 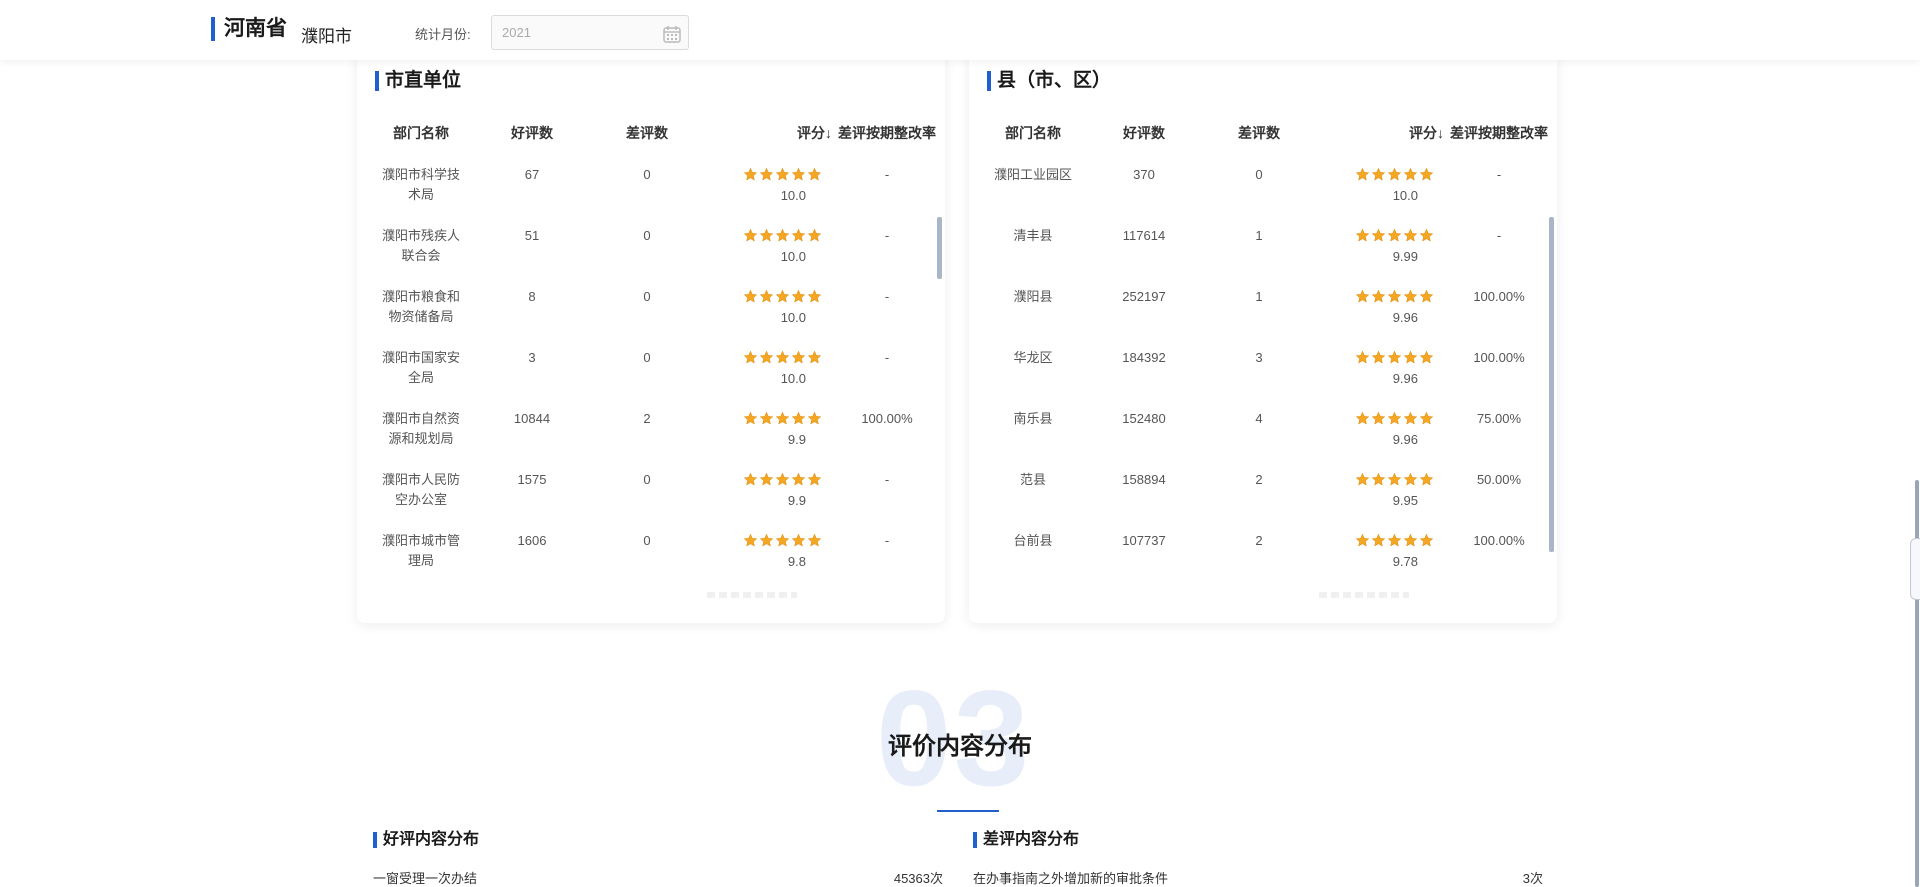 I want to click on table-row: 濮阳市城市管理局 1606 0 9.8 -, so click(x=651, y=561).